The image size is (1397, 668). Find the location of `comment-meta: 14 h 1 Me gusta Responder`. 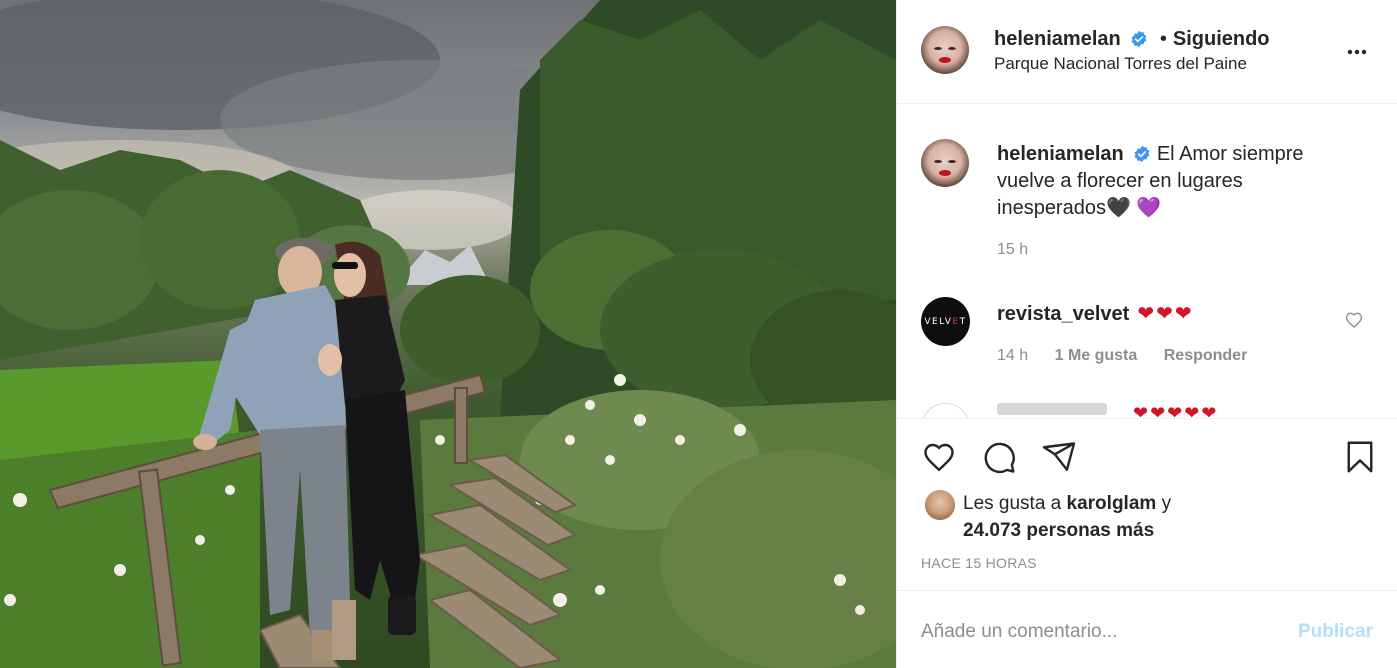

comment-meta: 14 h 1 Me gusta Responder is located at coordinates (1133, 356).